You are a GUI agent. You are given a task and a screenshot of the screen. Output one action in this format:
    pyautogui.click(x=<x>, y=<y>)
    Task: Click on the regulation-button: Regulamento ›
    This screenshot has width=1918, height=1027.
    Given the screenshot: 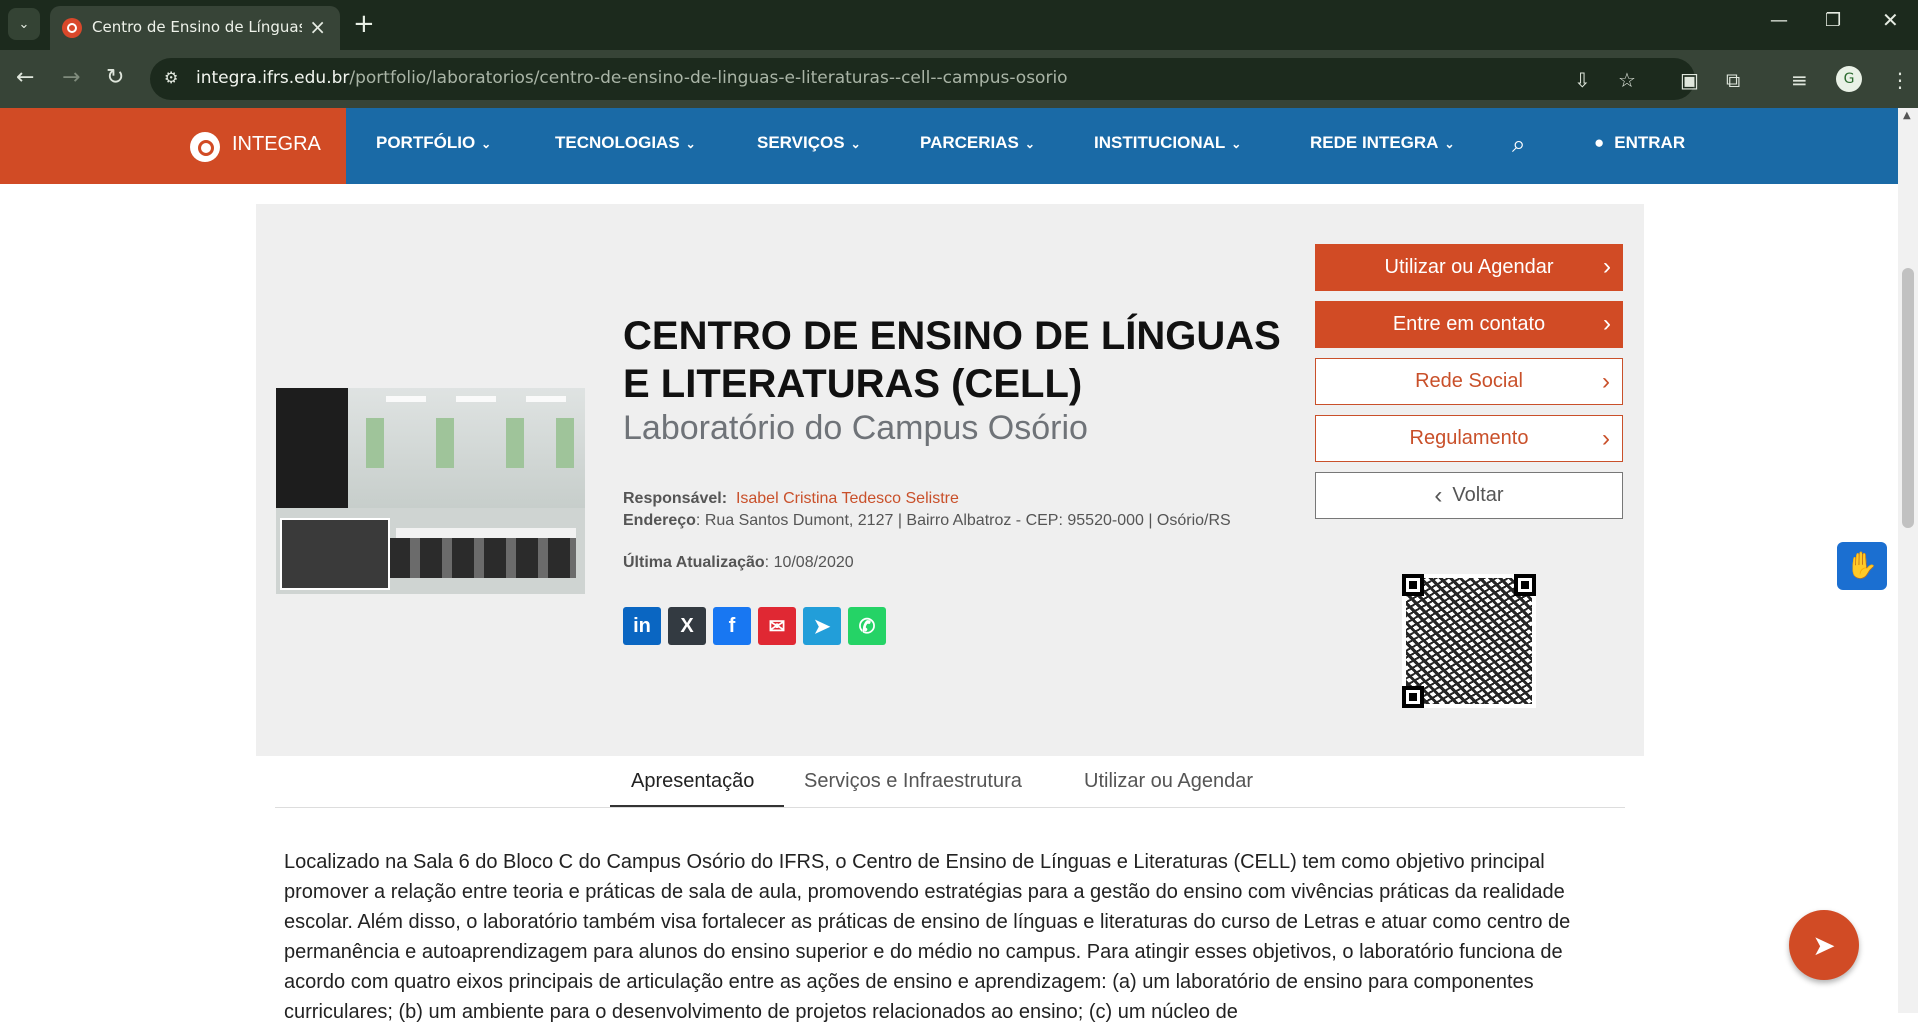 What is the action you would take?
    pyautogui.click(x=1469, y=438)
    